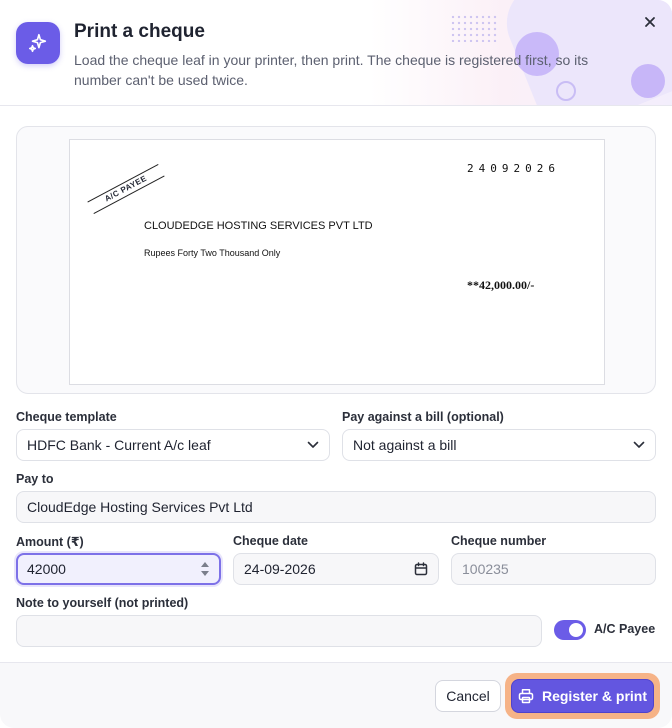  What do you see at coordinates (513, 168) in the screenshot?
I see `cheque-date-print: 24092026` at bounding box center [513, 168].